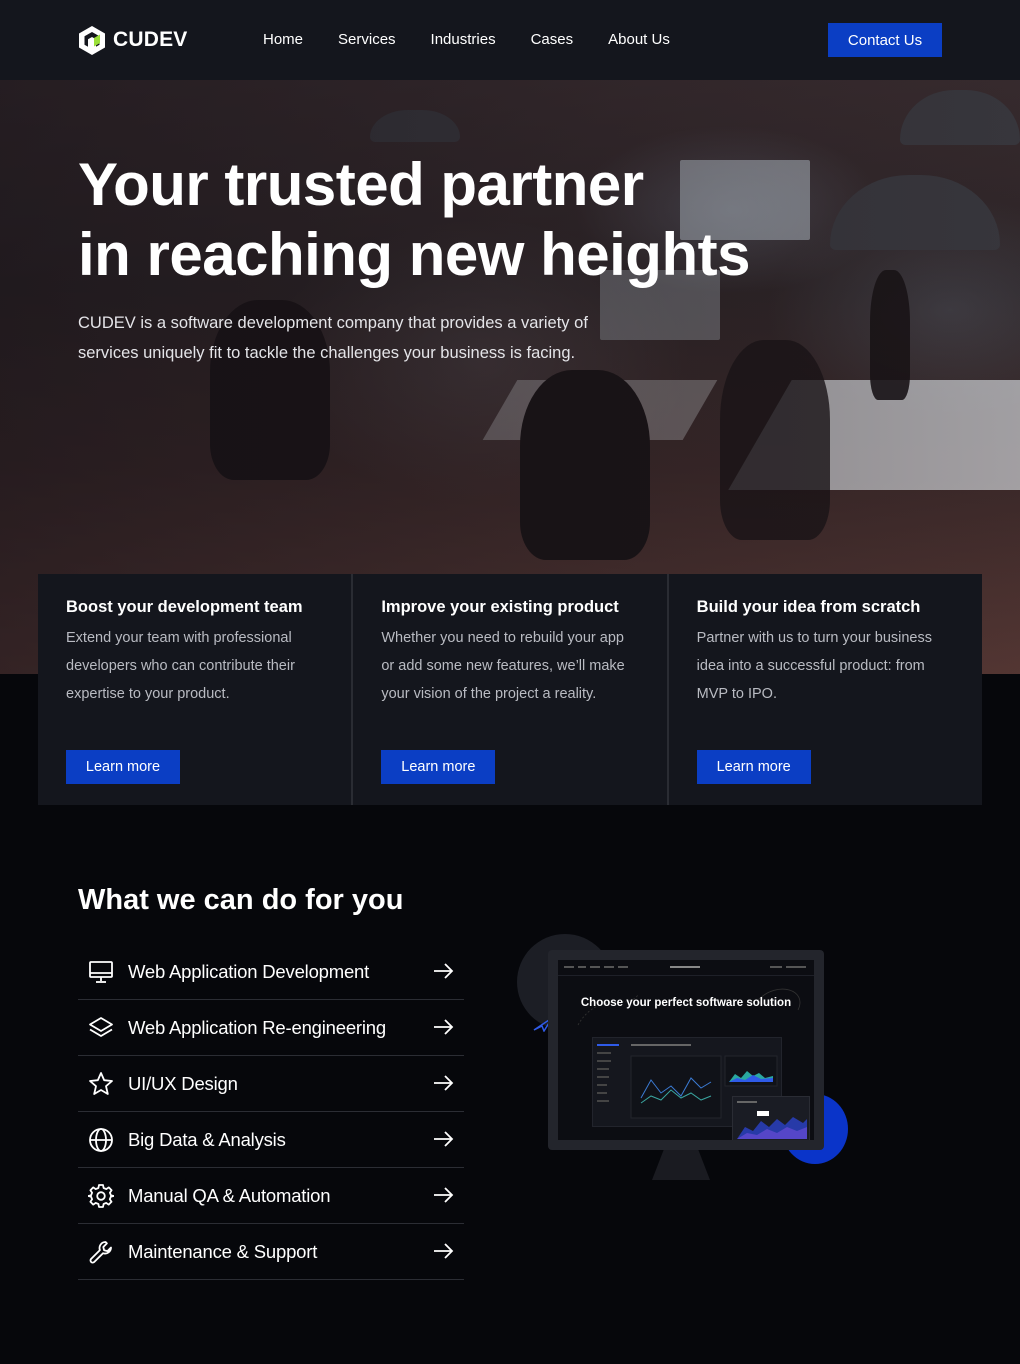 The image size is (1020, 1364). What do you see at coordinates (885, 40) in the screenshot?
I see `contact-us-button: Contact Us` at bounding box center [885, 40].